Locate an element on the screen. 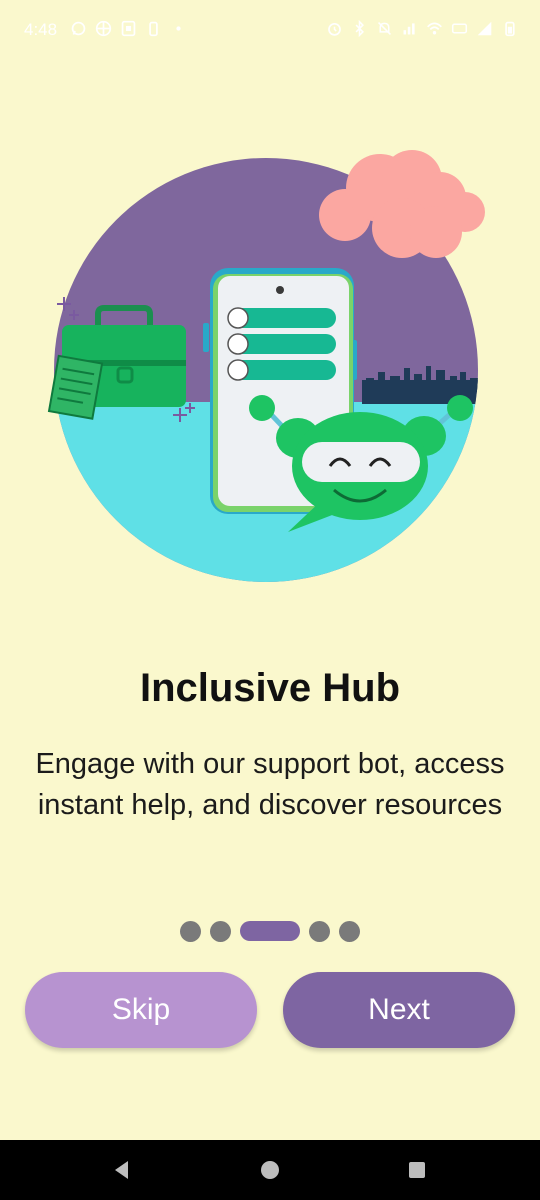 The image size is (540, 1200). screenshot-icon is located at coordinates (128, 28).